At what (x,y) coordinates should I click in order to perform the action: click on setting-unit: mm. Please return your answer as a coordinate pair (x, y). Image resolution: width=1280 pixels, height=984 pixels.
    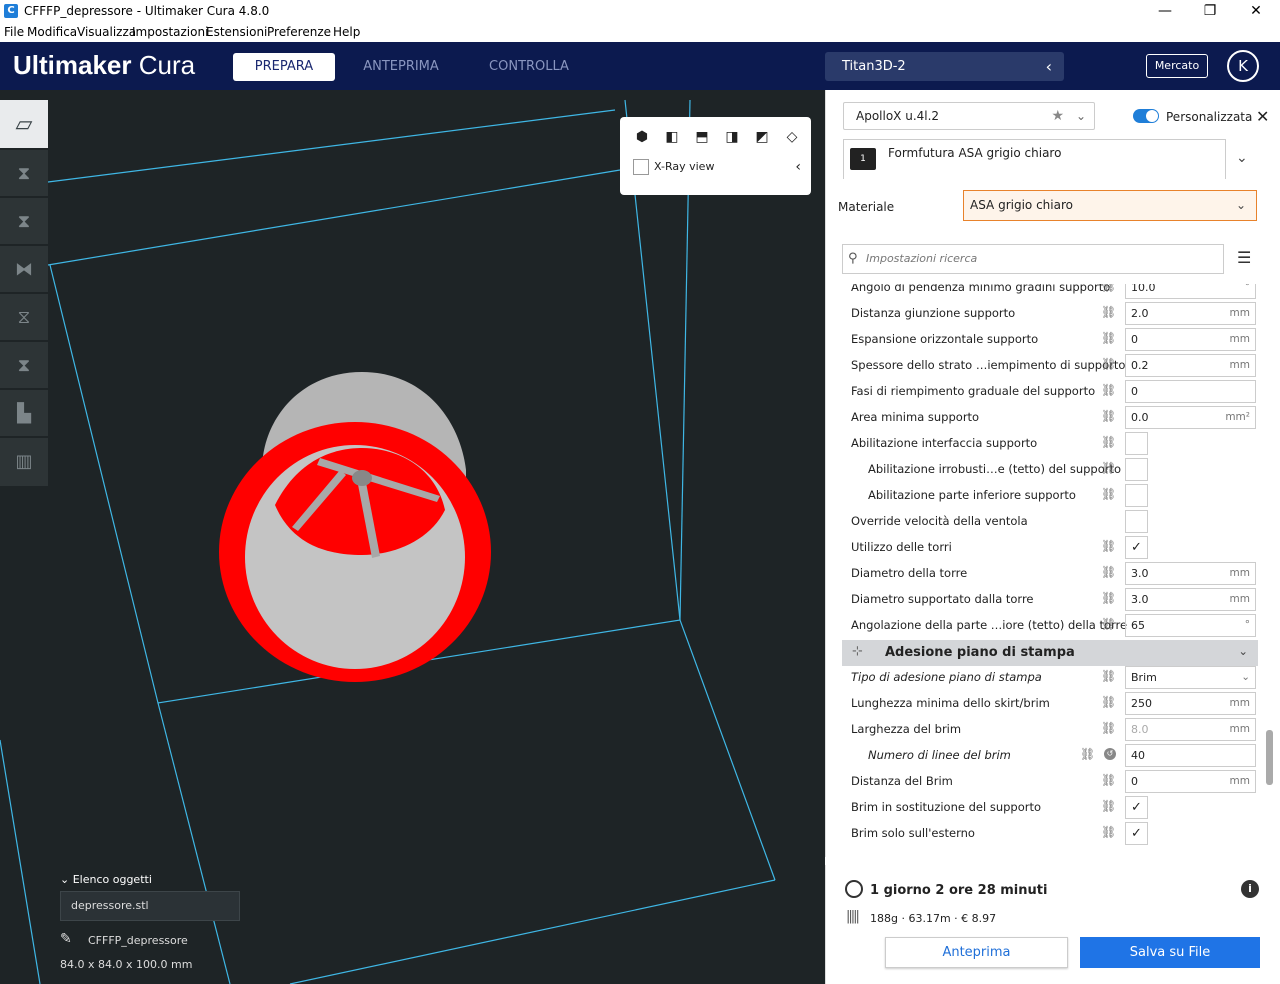
    Looking at the image, I should click on (1239, 729).